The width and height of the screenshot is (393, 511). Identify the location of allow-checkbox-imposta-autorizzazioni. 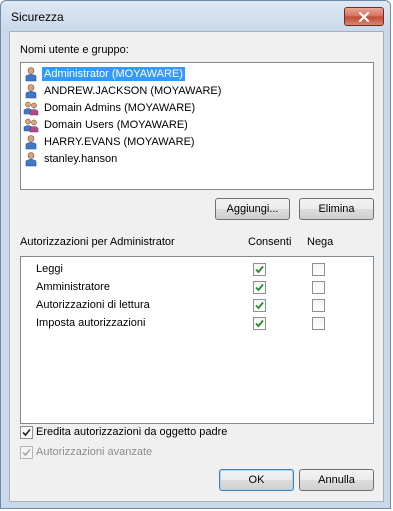
(259, 323).